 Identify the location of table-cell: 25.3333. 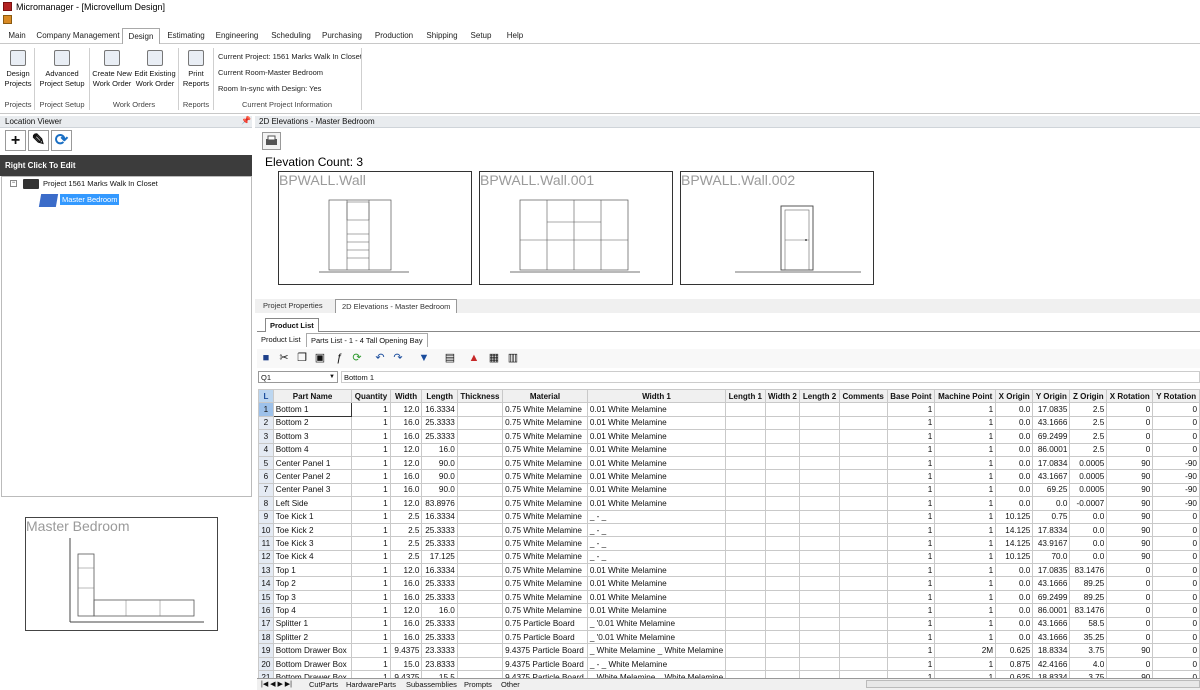
(439, 543).